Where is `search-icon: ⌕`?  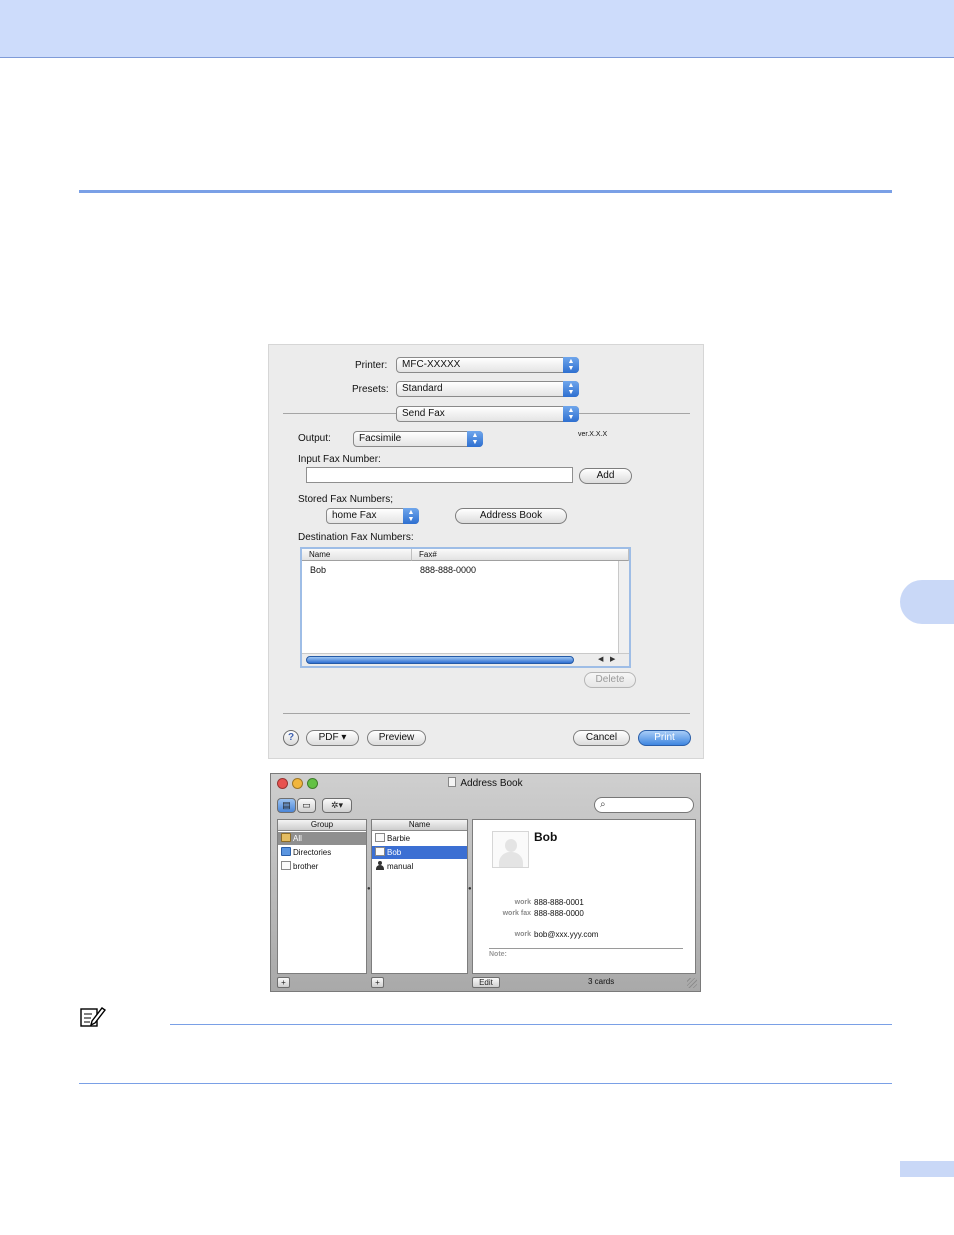
search-icon: ⌕ is located at coordinates (603, 804).